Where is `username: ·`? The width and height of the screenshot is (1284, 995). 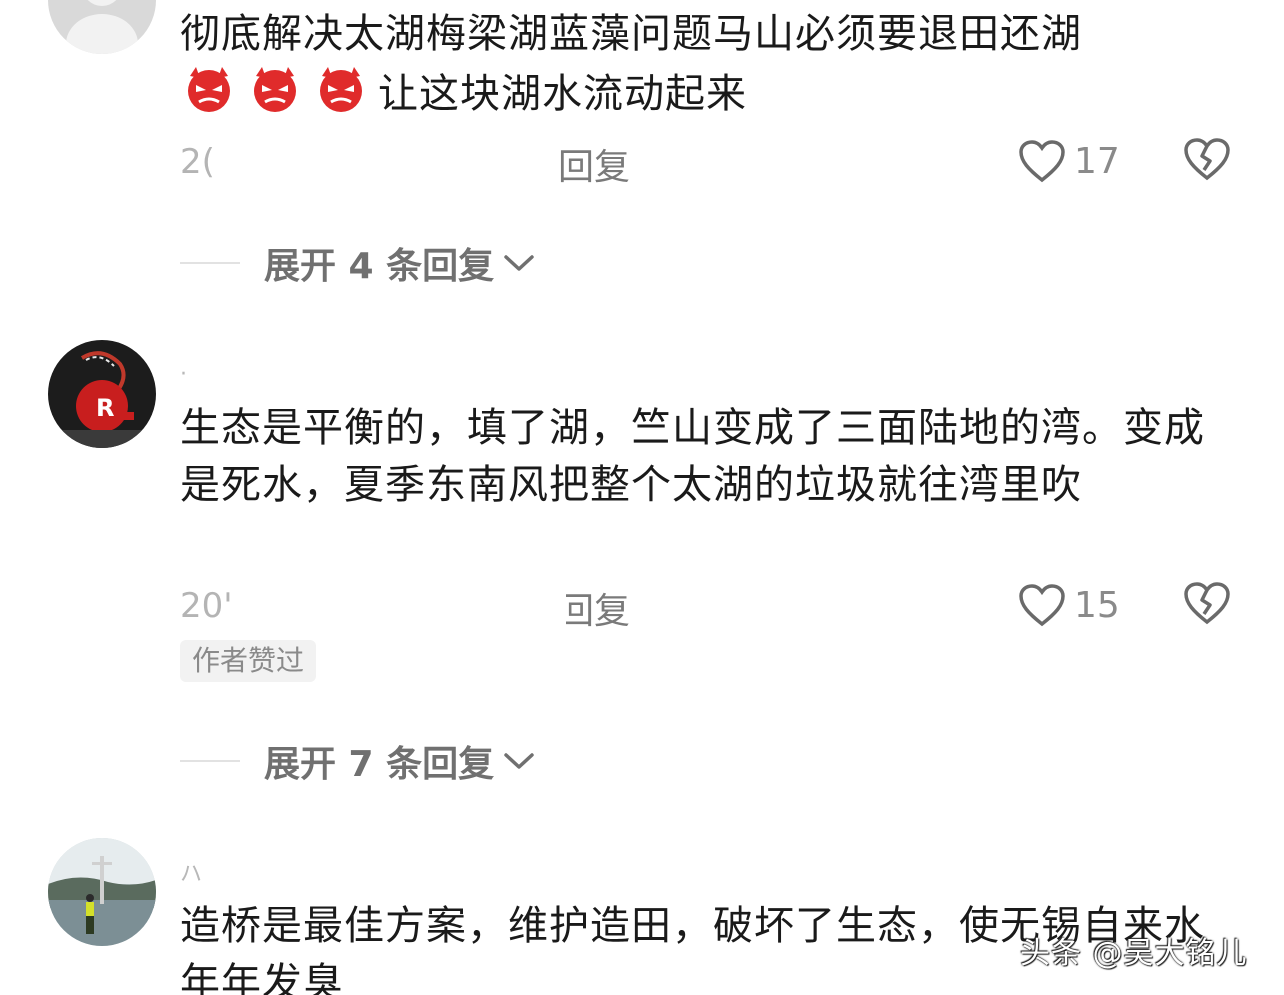 username: · is located at coordinates (183, 374).